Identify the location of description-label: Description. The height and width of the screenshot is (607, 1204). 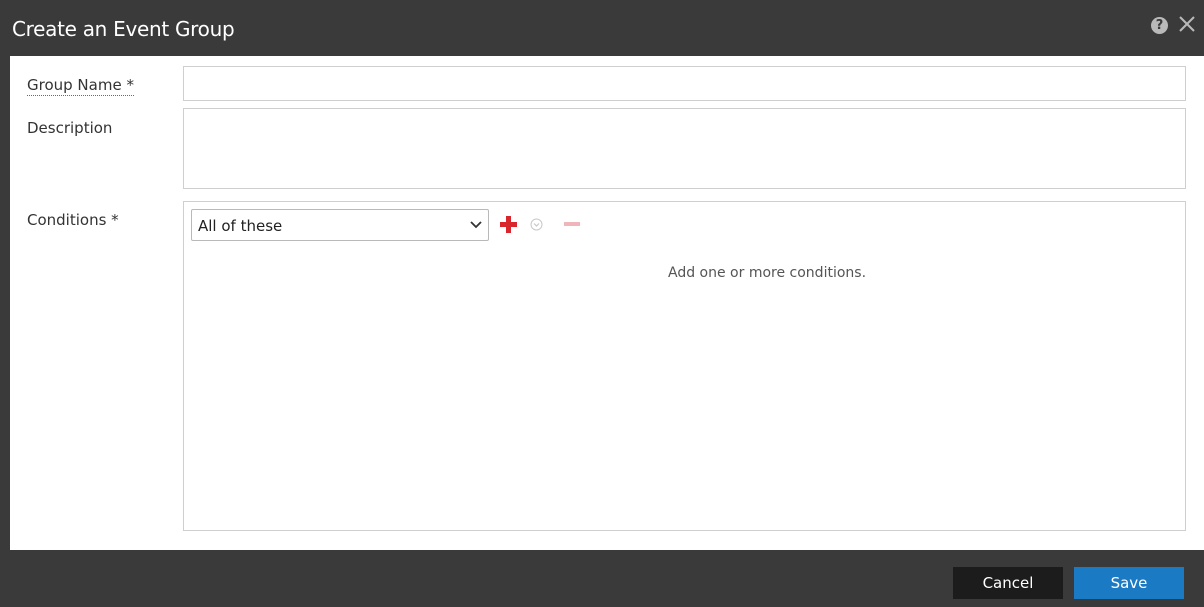
(70, 128).